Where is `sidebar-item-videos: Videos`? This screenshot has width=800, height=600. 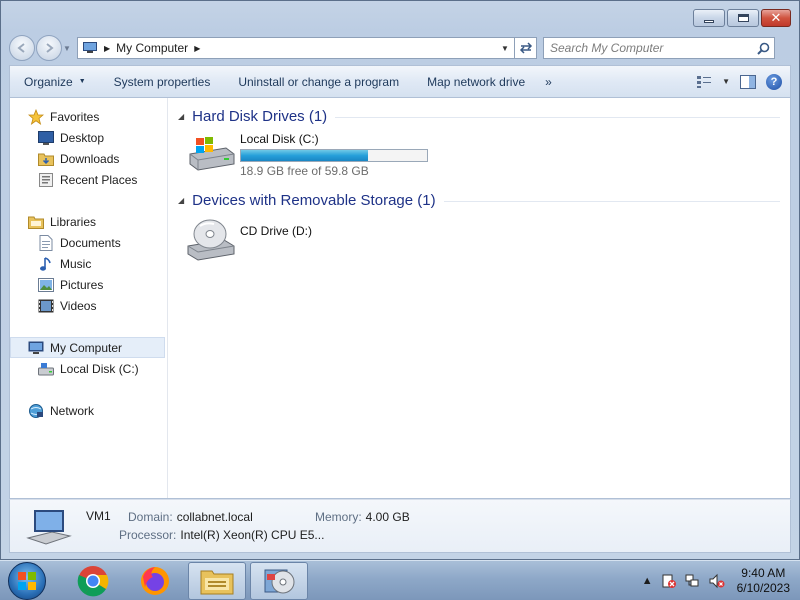
sidebar-item-videos: Videos is located at coordinates (88, 305).